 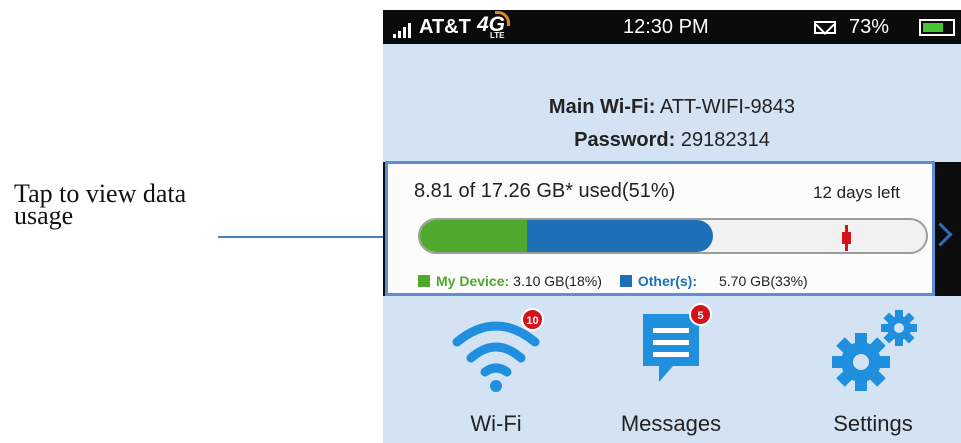 What do you see at coordinates (625, 140) in the screenshot?
I see `password-label: Password:` at bounding box center [625, 140].